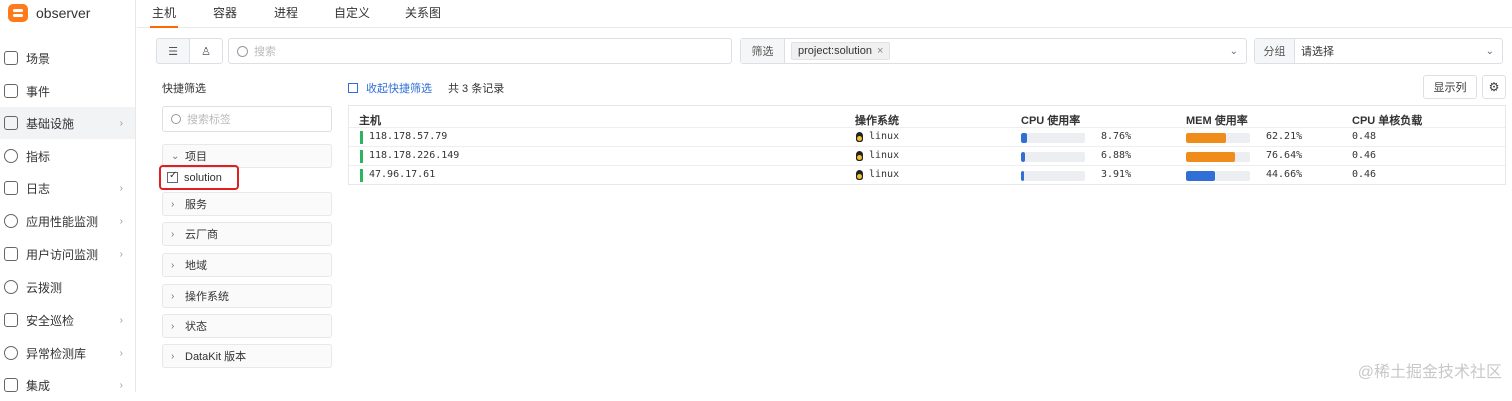  Describe the element at coordinates (67, 156) in the screenshot. I see `sidebar-item-3: 指标` at that location.